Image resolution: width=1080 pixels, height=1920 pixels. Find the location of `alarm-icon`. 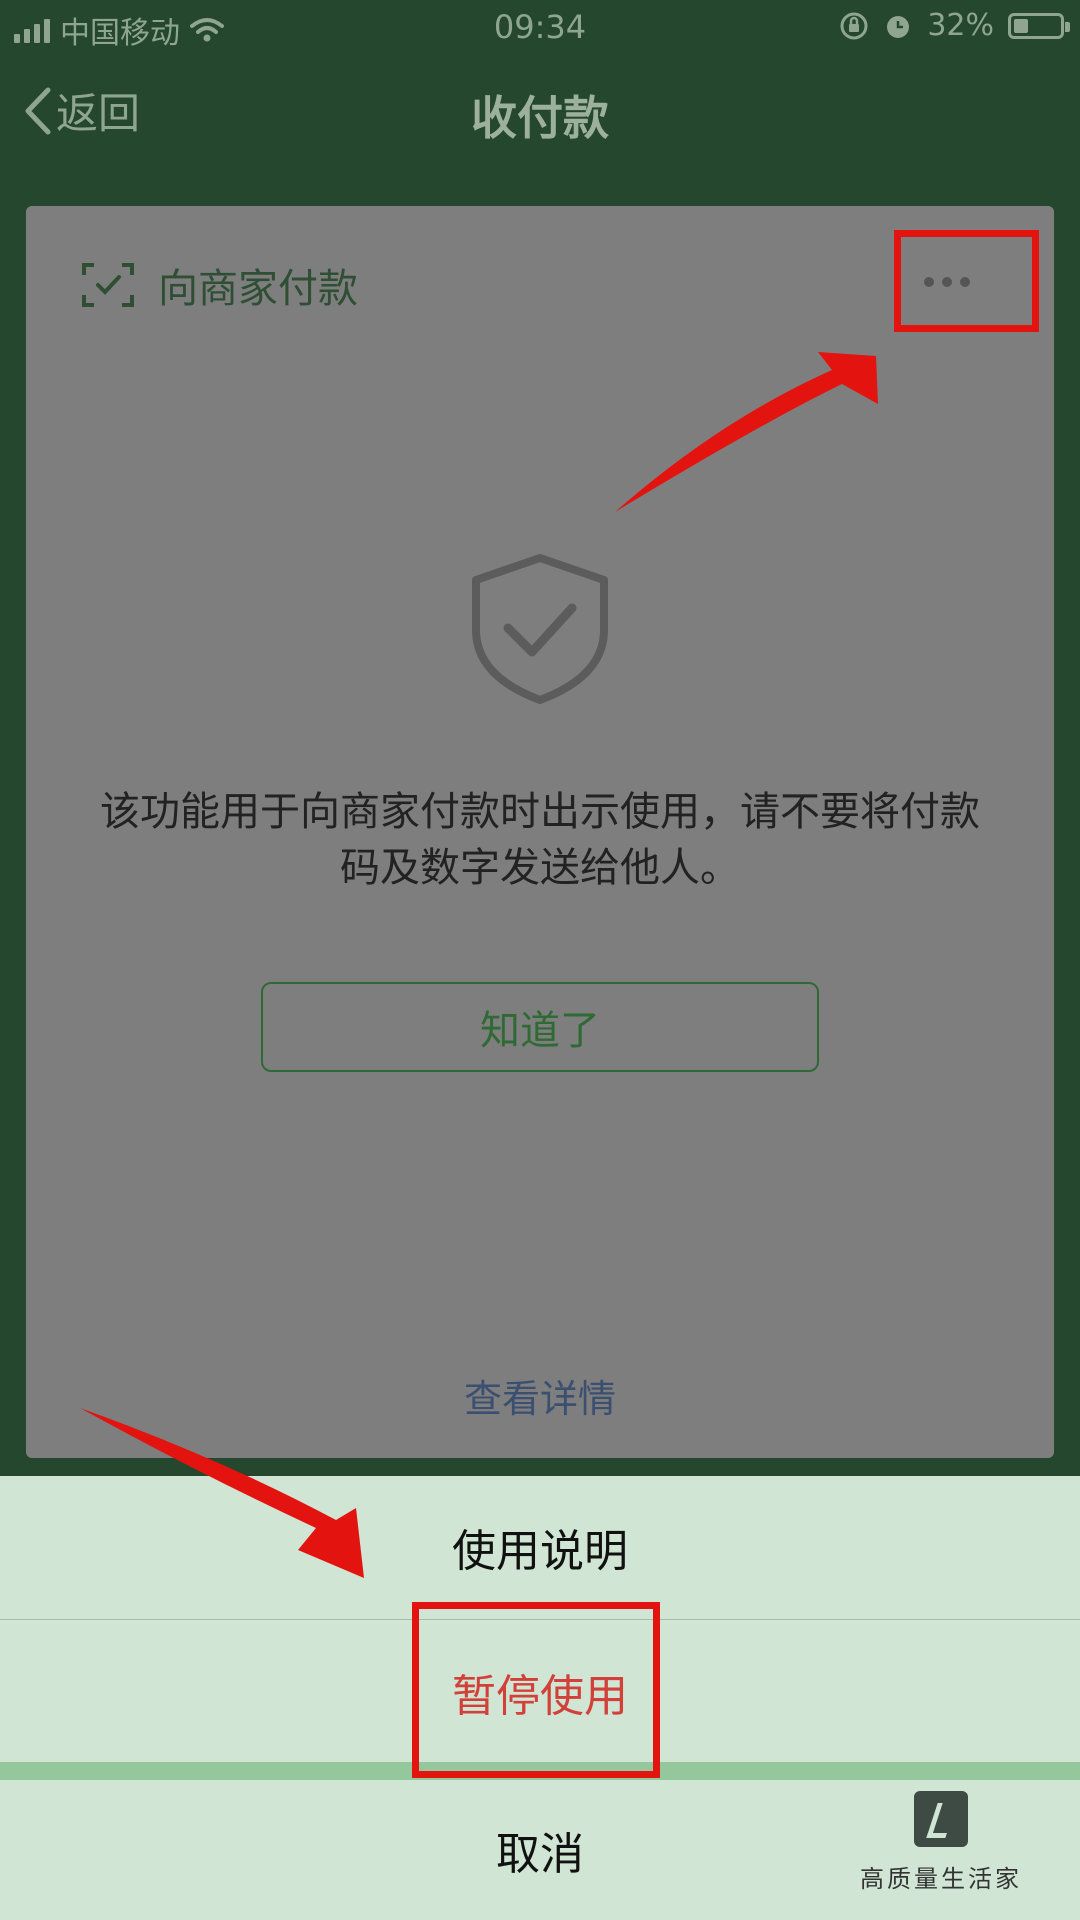

alarm-icon is located at coordinates (898, 26).